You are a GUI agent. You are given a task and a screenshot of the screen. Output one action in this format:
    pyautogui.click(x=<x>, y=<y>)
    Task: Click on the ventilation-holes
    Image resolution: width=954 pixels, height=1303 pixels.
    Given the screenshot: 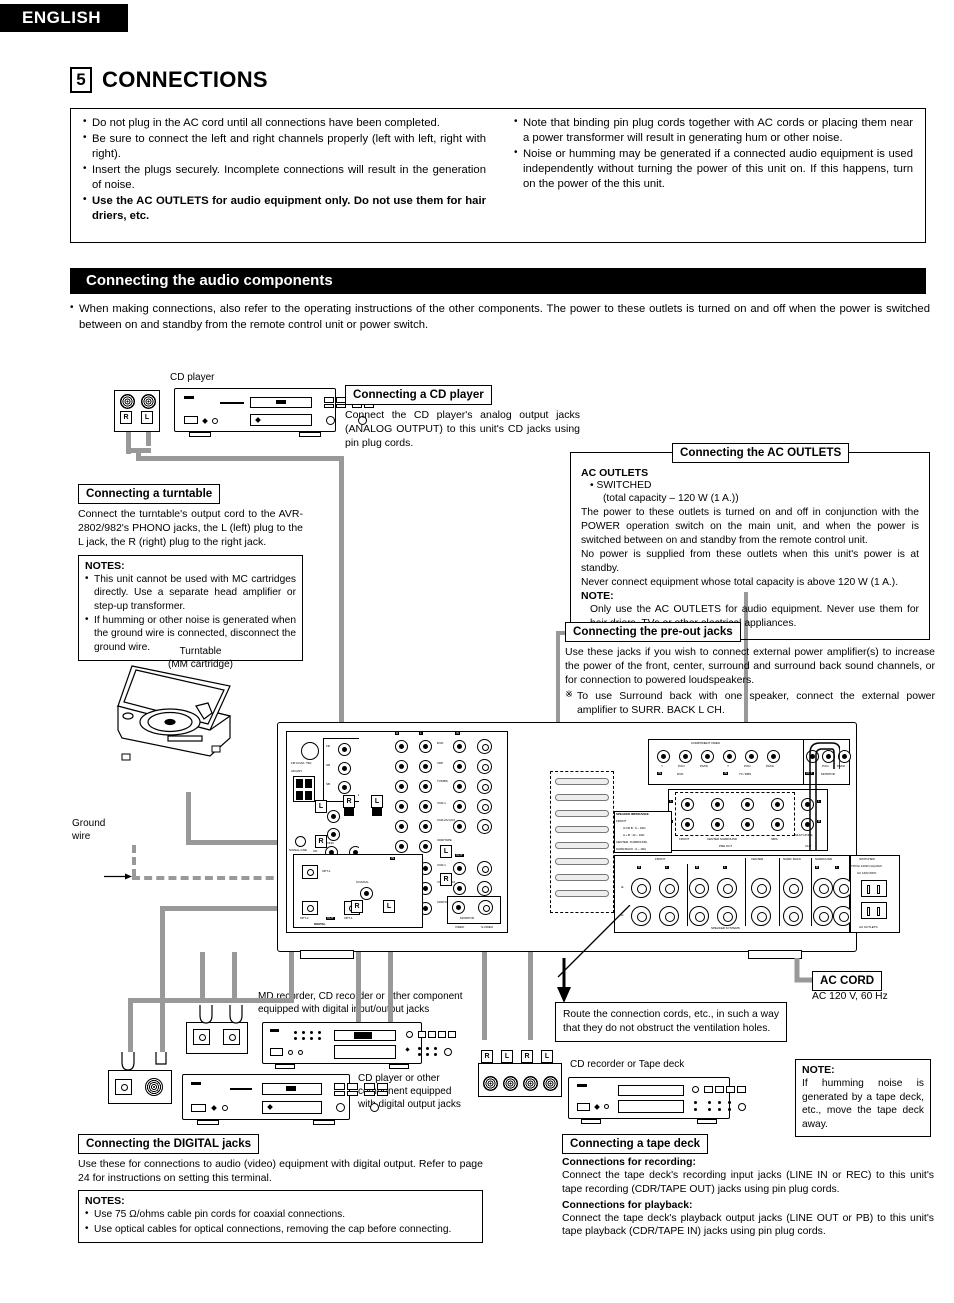 What is the action you would take?
    pyautogui.click(x=582, y=842)
    